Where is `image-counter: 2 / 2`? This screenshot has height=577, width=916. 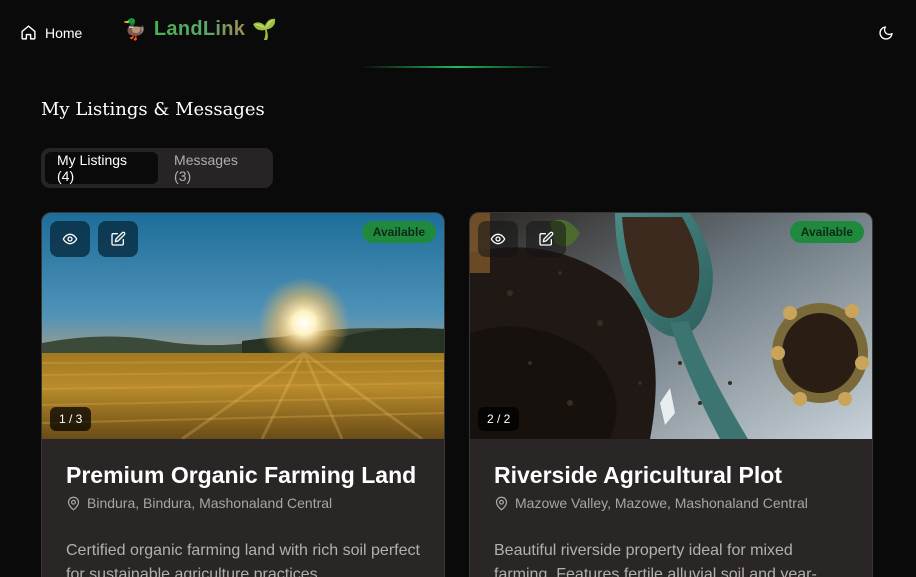
image-counter: 2 / 2 is located at coordinates (499, 419).